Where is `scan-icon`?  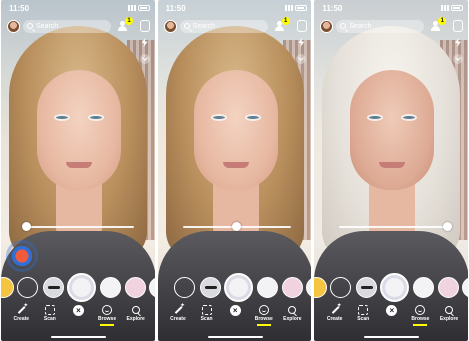 scan-icon is located at coordinates (206, 310).